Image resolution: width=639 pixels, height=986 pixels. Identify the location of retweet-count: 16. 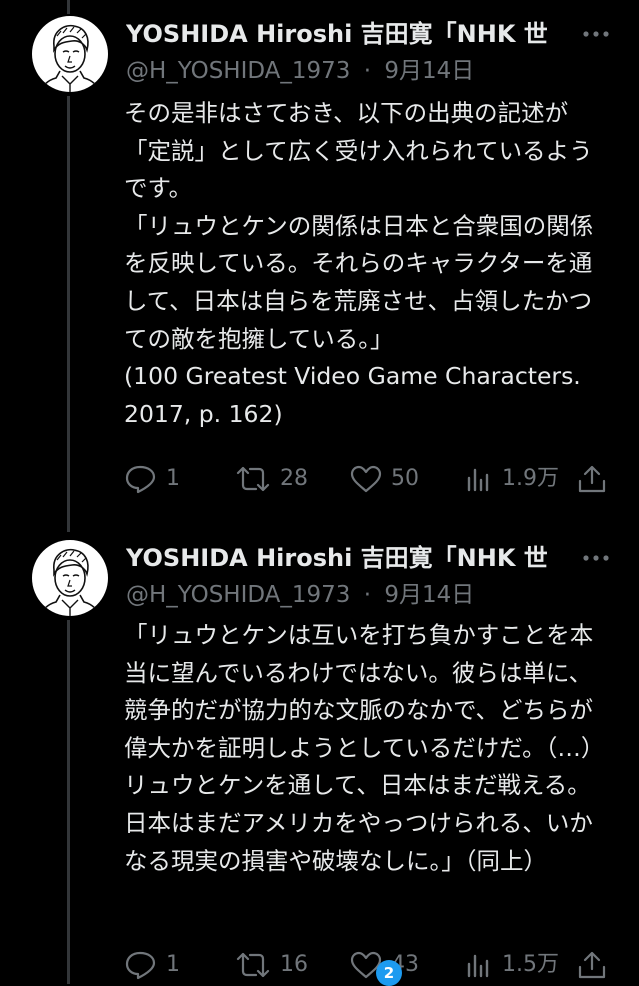
(294, 964).